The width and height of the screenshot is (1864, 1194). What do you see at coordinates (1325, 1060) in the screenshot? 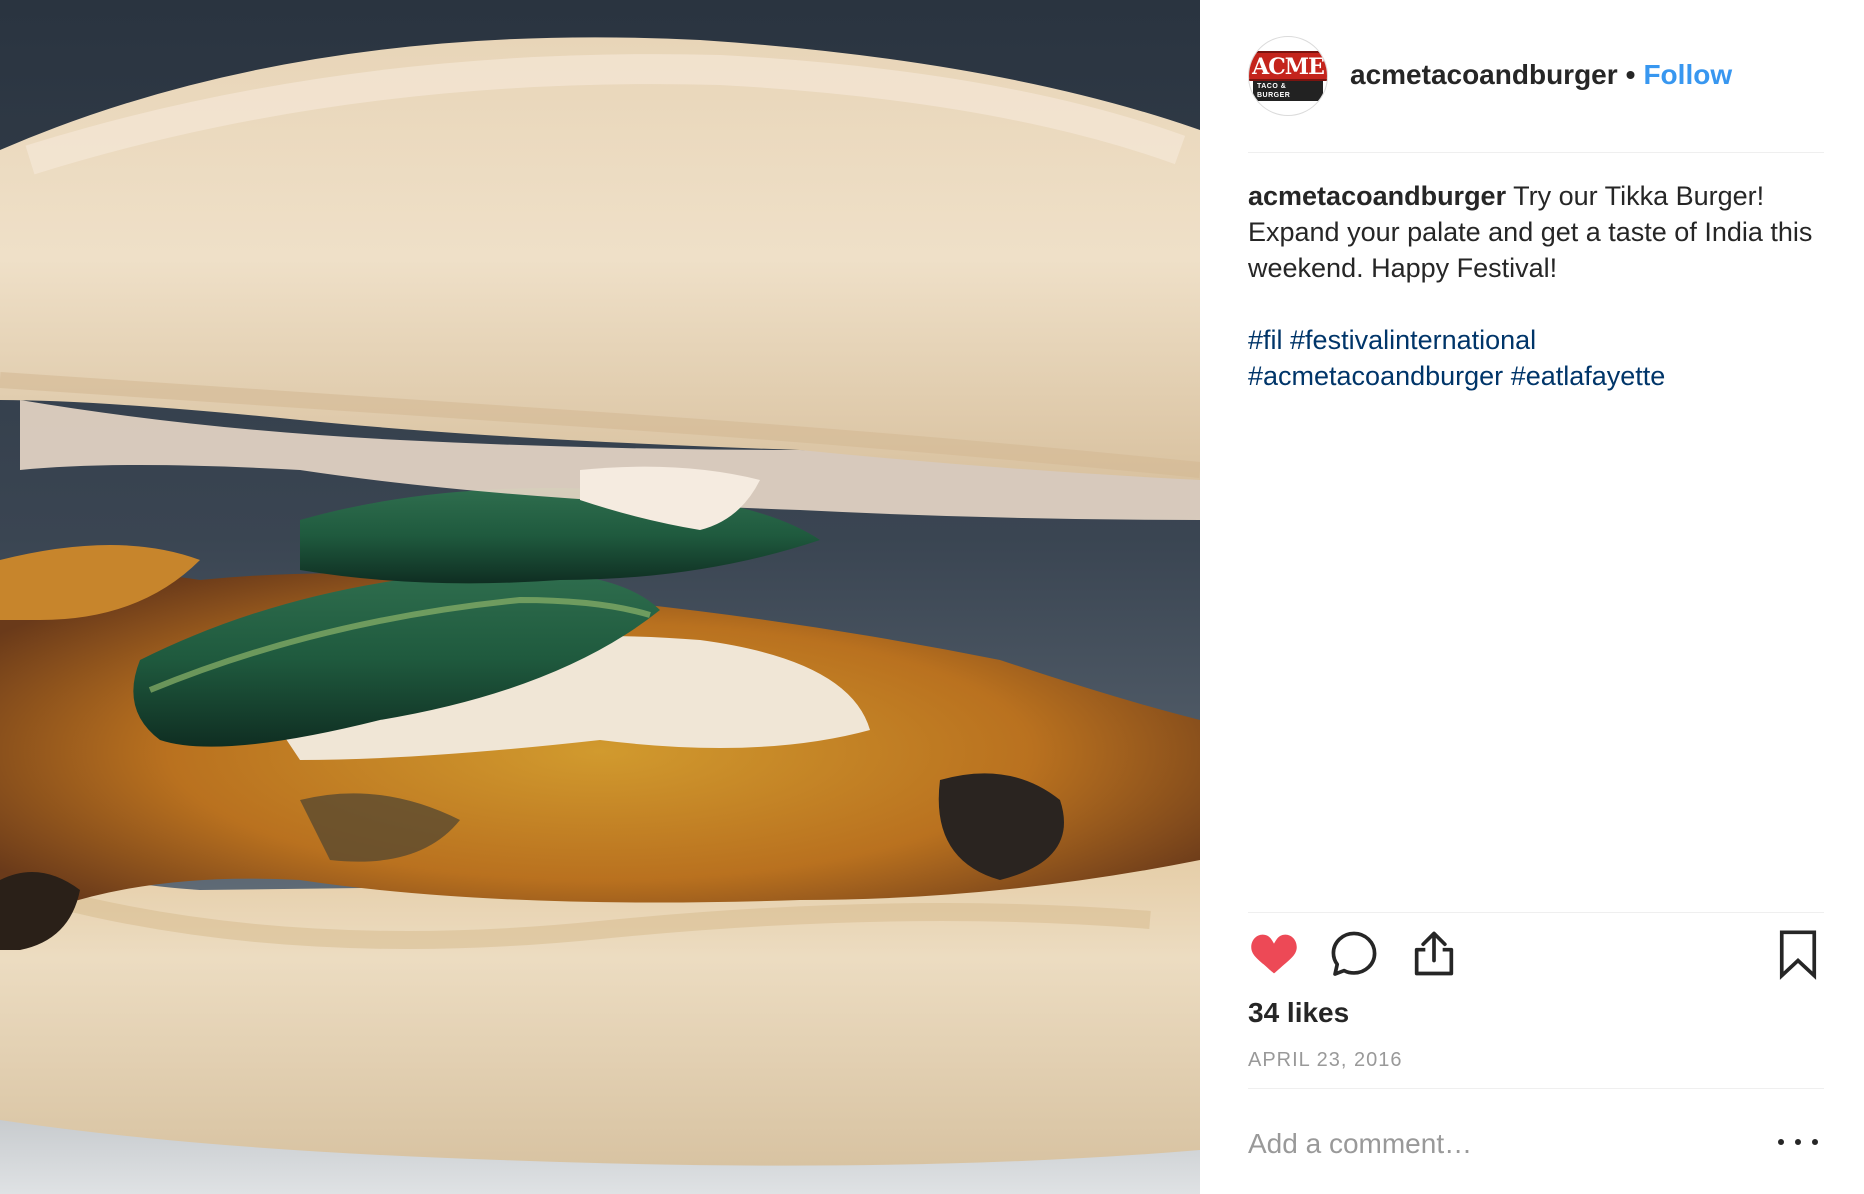
I see `post-date: APRIL 23, 2016` at bounding box center [1325, 1060].